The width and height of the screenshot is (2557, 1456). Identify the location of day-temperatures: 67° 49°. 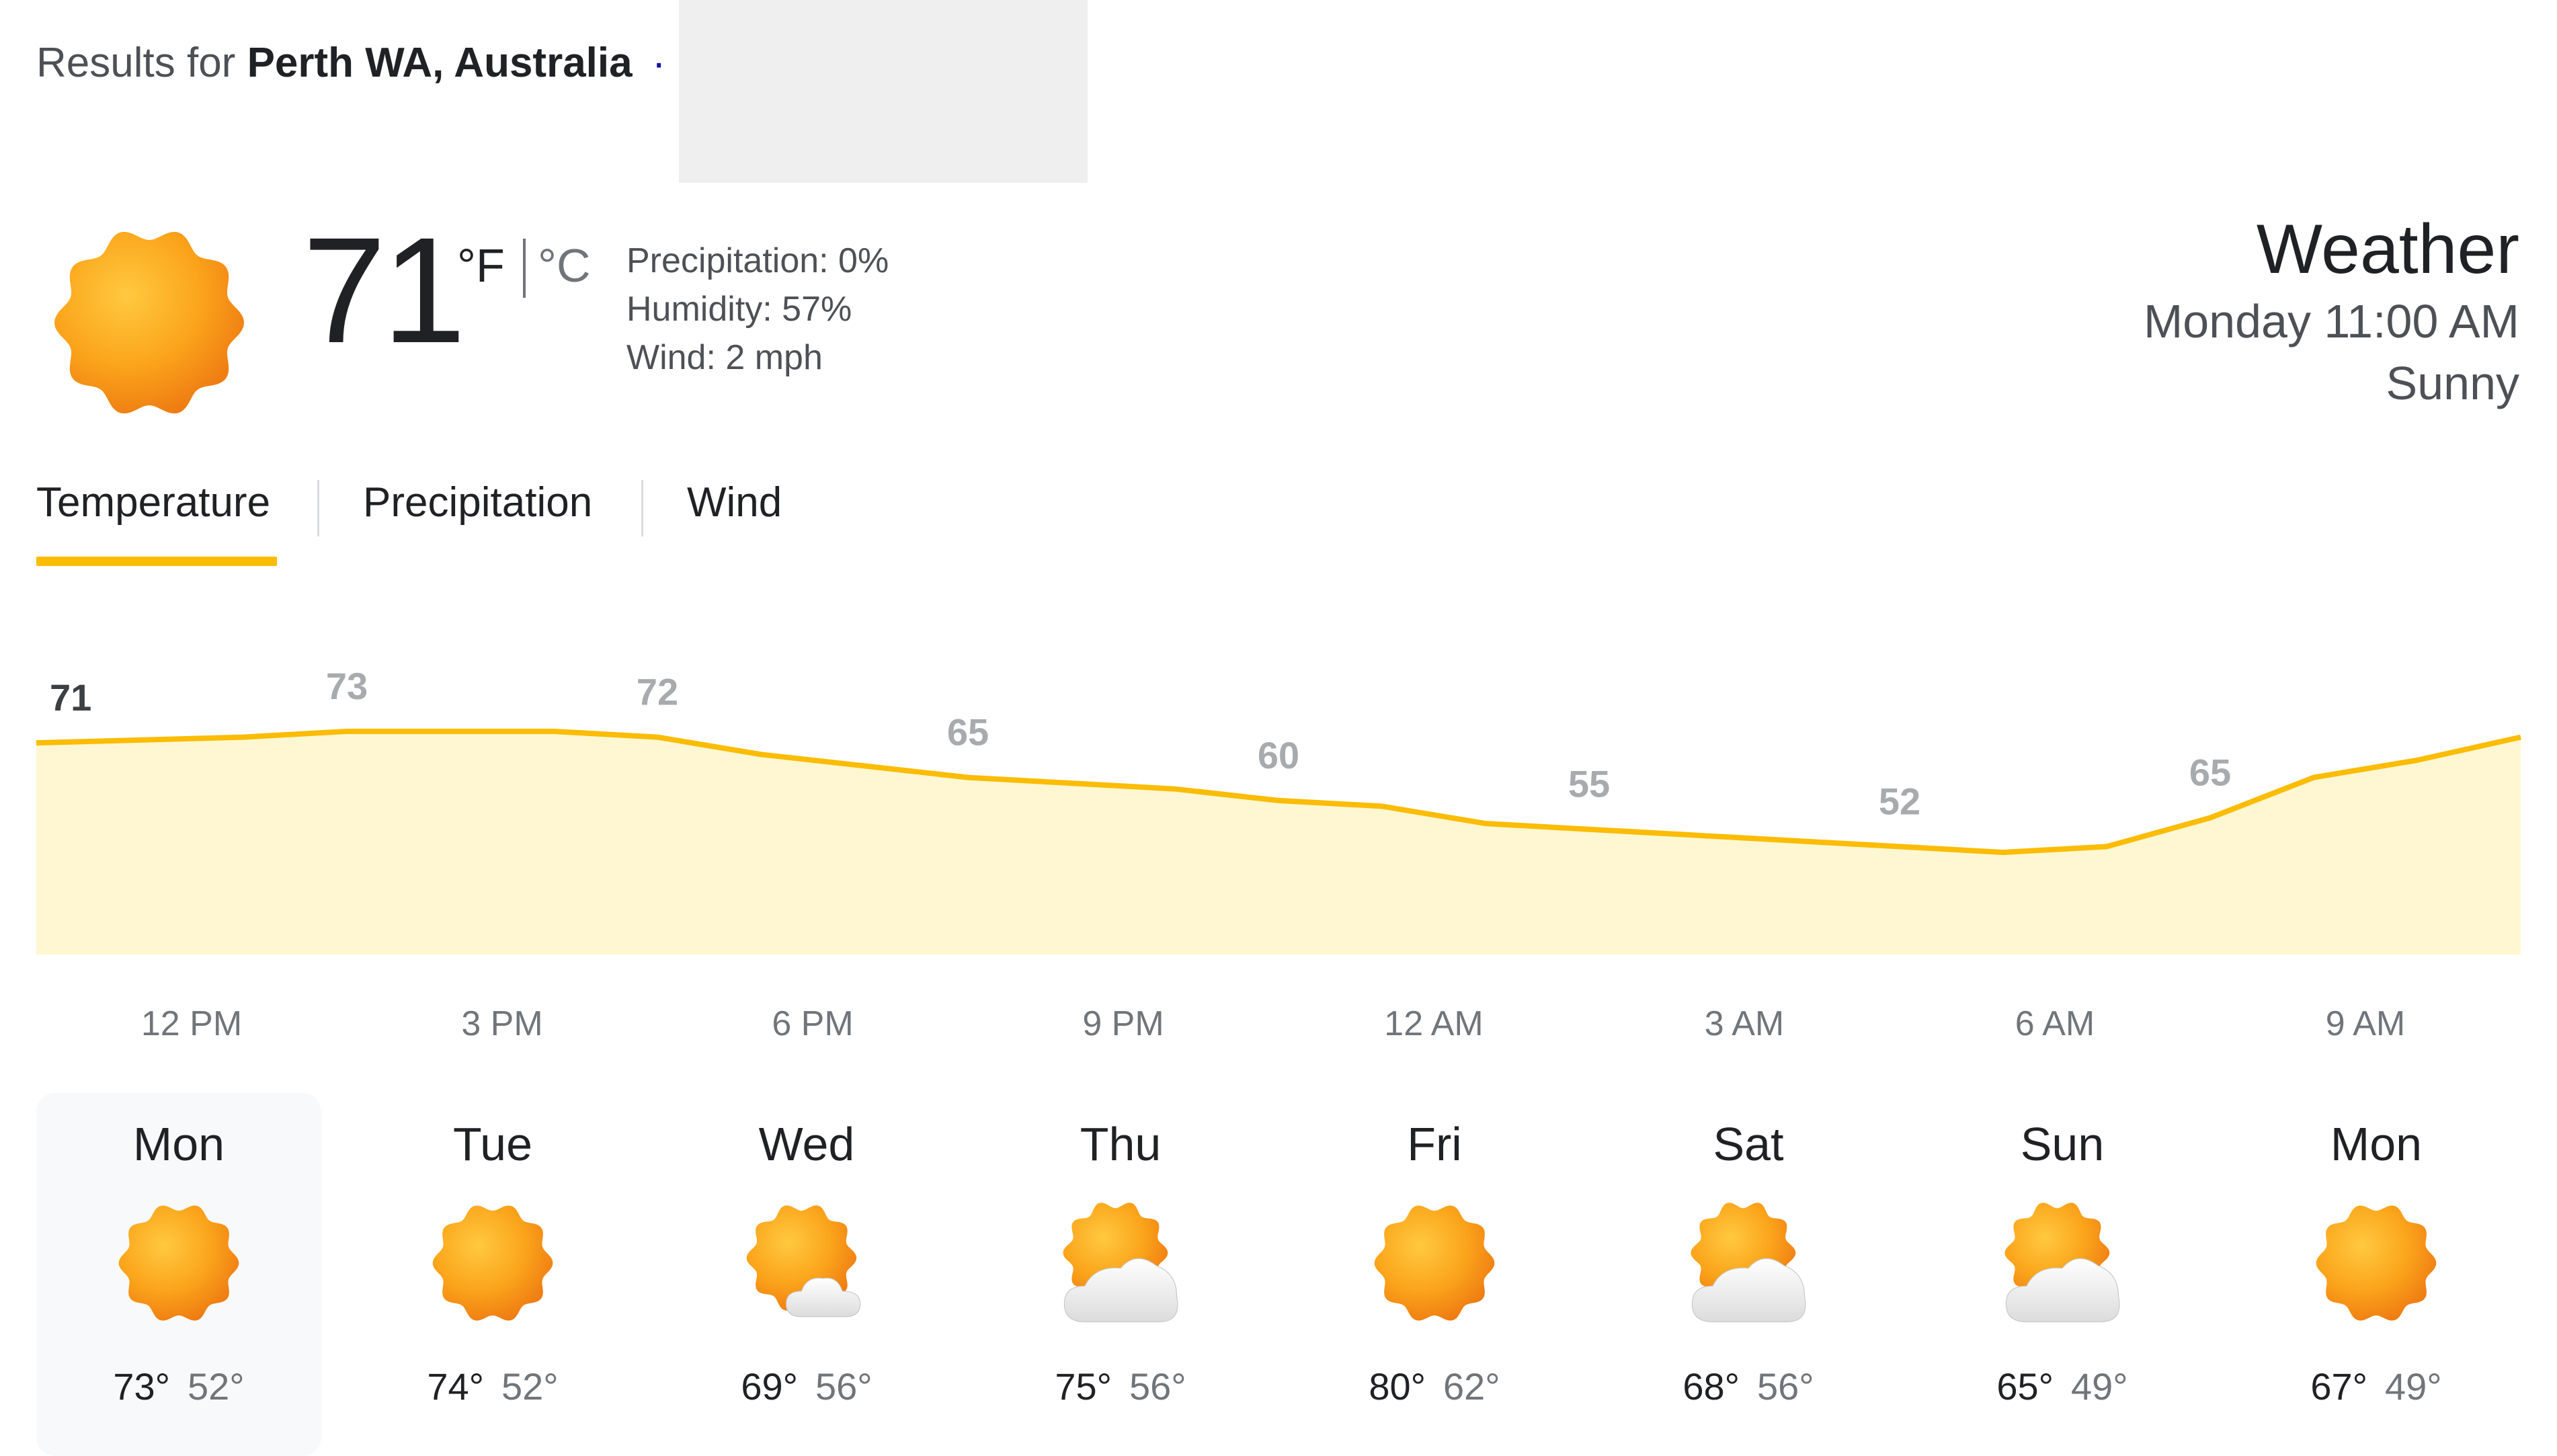
(2376, 1387).